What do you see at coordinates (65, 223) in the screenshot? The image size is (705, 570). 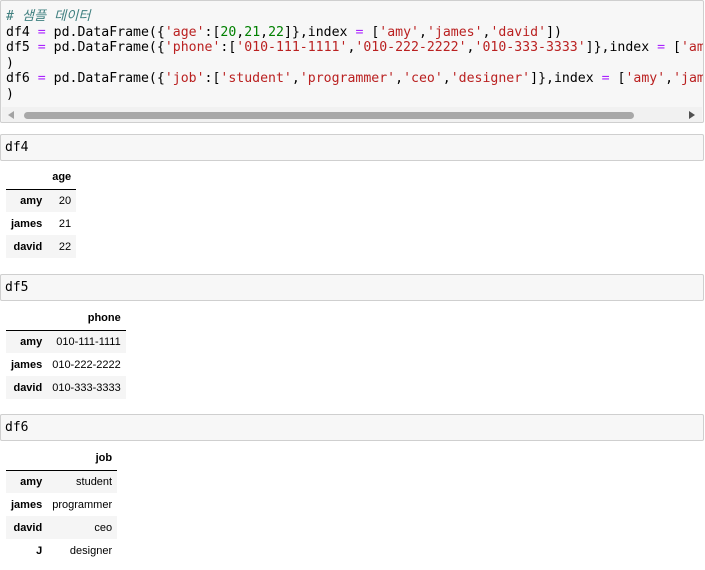 I see `table-cell: 21` at bounding box center [65, 223].